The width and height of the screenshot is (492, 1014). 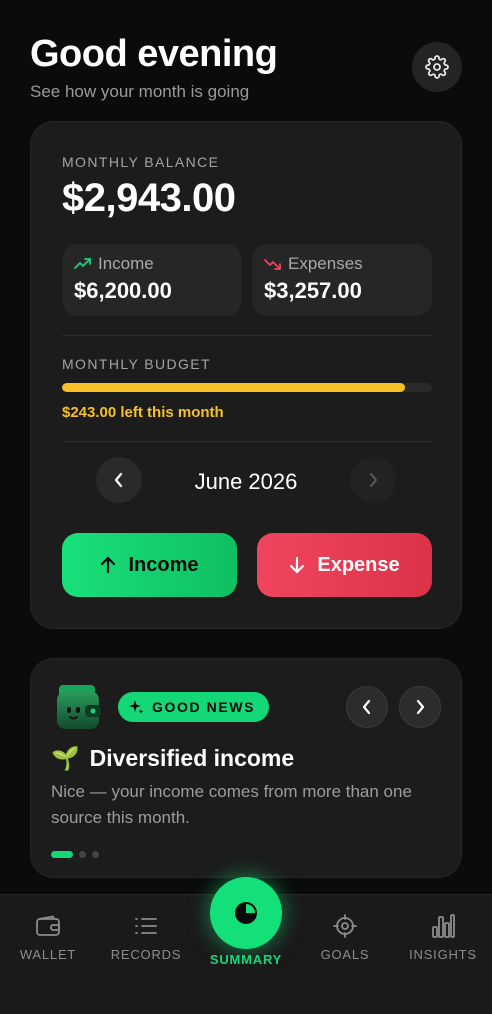 I want to click on trend-down-icon, so click(x=272, y=264).